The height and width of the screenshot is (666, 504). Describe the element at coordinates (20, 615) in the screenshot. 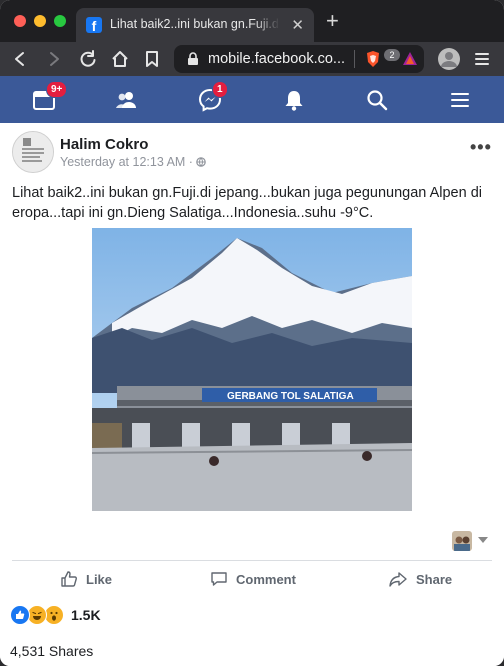

I see `like-reaction-icon` at that location.